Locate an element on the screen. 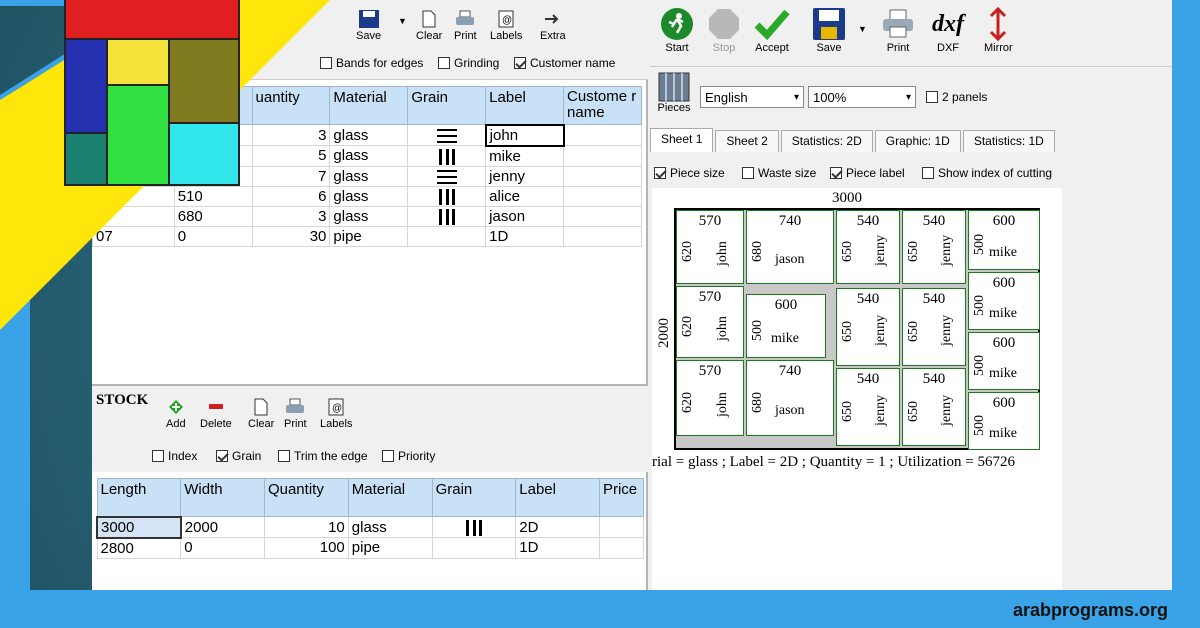  language-select: English ▾ is located at coordinates (752, 97).